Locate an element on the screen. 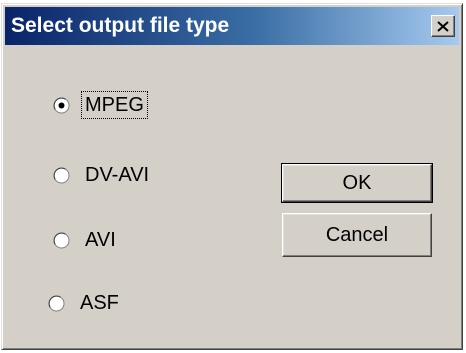 This screenshot has width=466, height=353. radio-mpeg-label: MPEG is located at coordinates (114, 105).